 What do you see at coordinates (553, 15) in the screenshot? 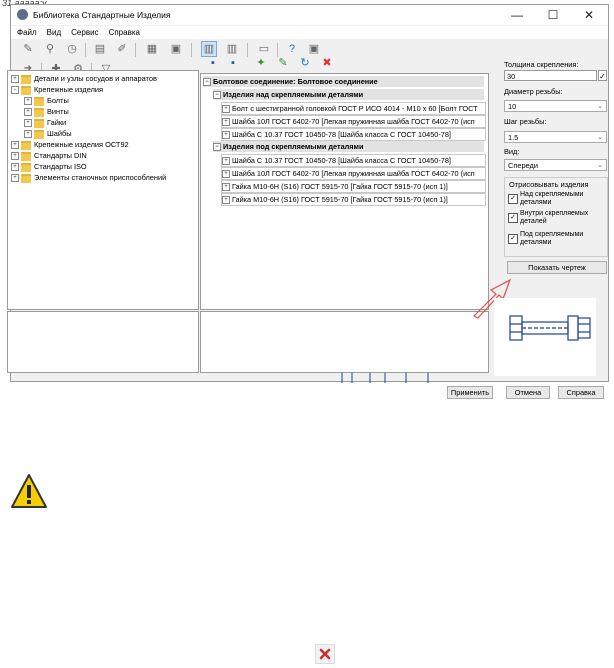
I see `maximize-button: ☐` at bounding box center [553, 15].